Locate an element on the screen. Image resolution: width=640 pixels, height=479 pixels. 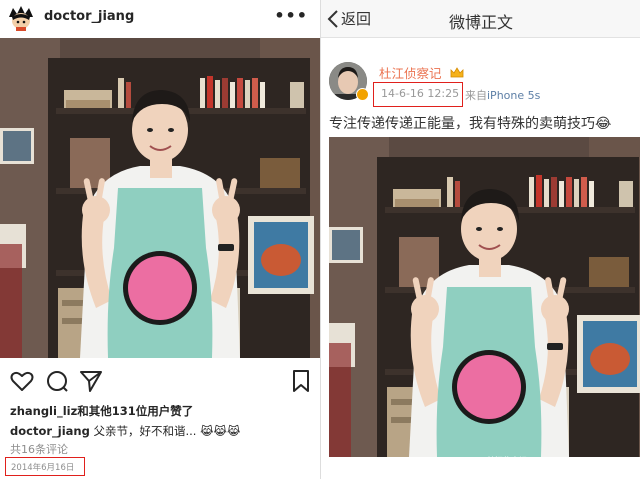
post-date: 2014年6月16日 is located at coordinates (43, 468).